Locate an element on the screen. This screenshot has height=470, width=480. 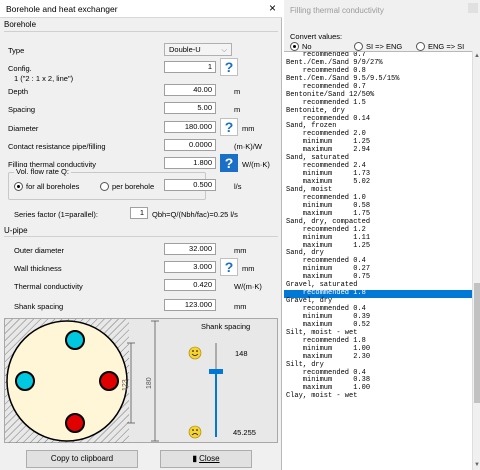
diameter-label: Diameter is located at coordinates (23, 128).